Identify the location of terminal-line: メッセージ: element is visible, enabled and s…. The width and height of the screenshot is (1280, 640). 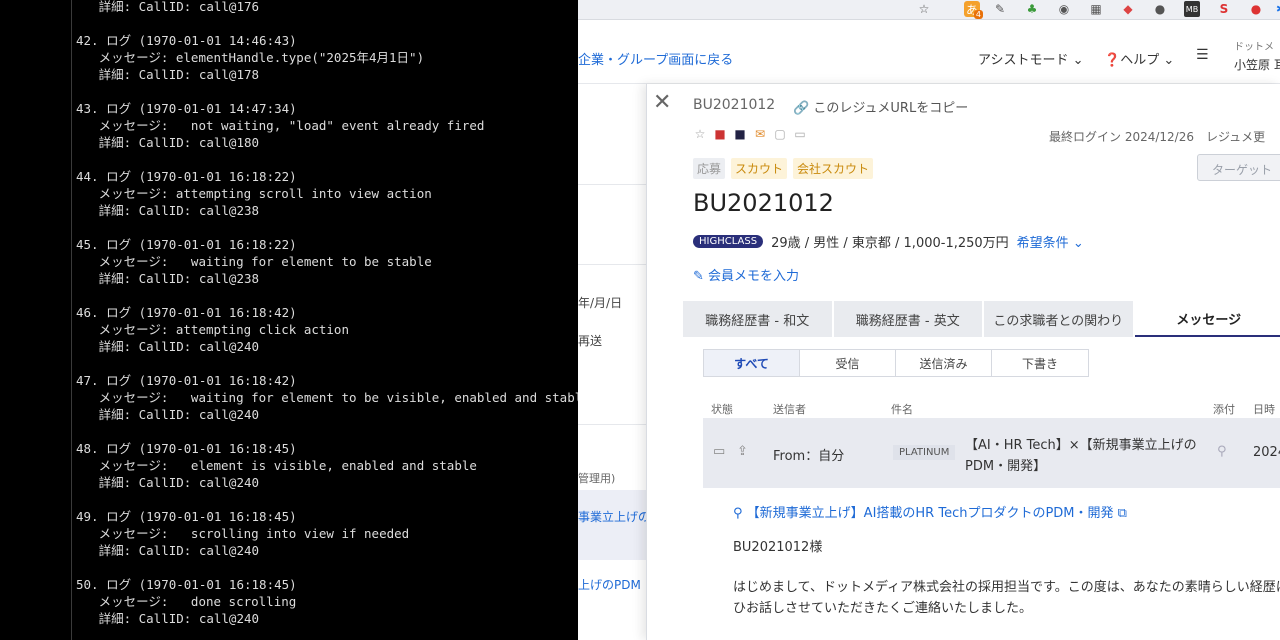
(276, 465).